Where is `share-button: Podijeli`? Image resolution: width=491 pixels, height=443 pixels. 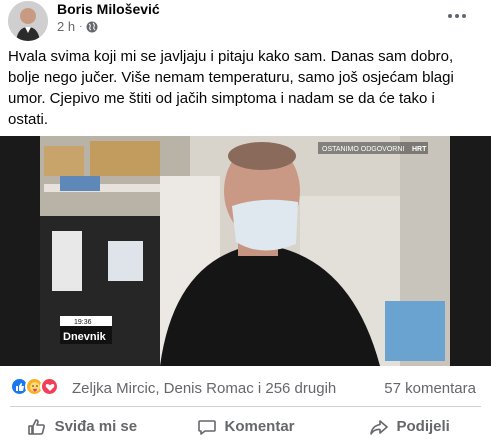
share-button: Podijeli is located at coordinates (409, 426).